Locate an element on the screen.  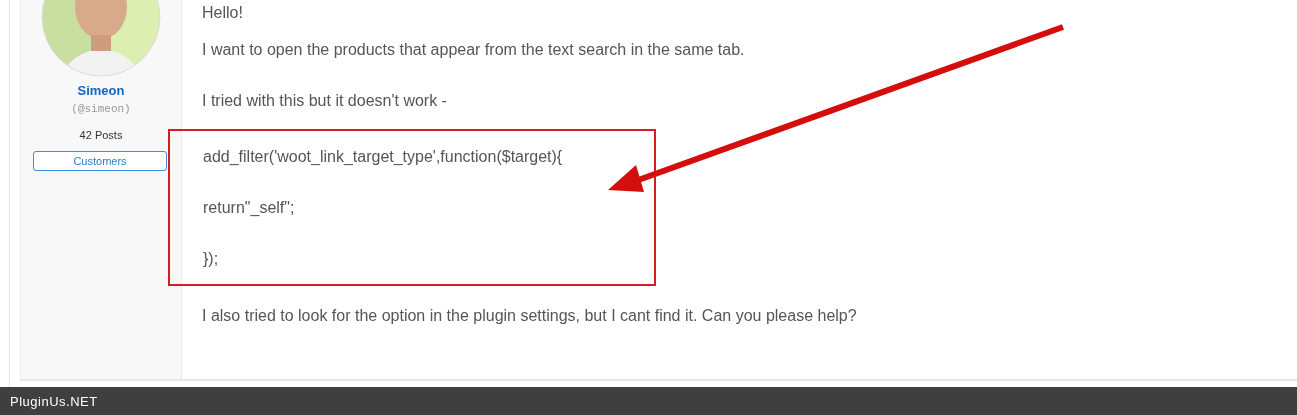
code-line: }); is located at coordinates (211, 259).